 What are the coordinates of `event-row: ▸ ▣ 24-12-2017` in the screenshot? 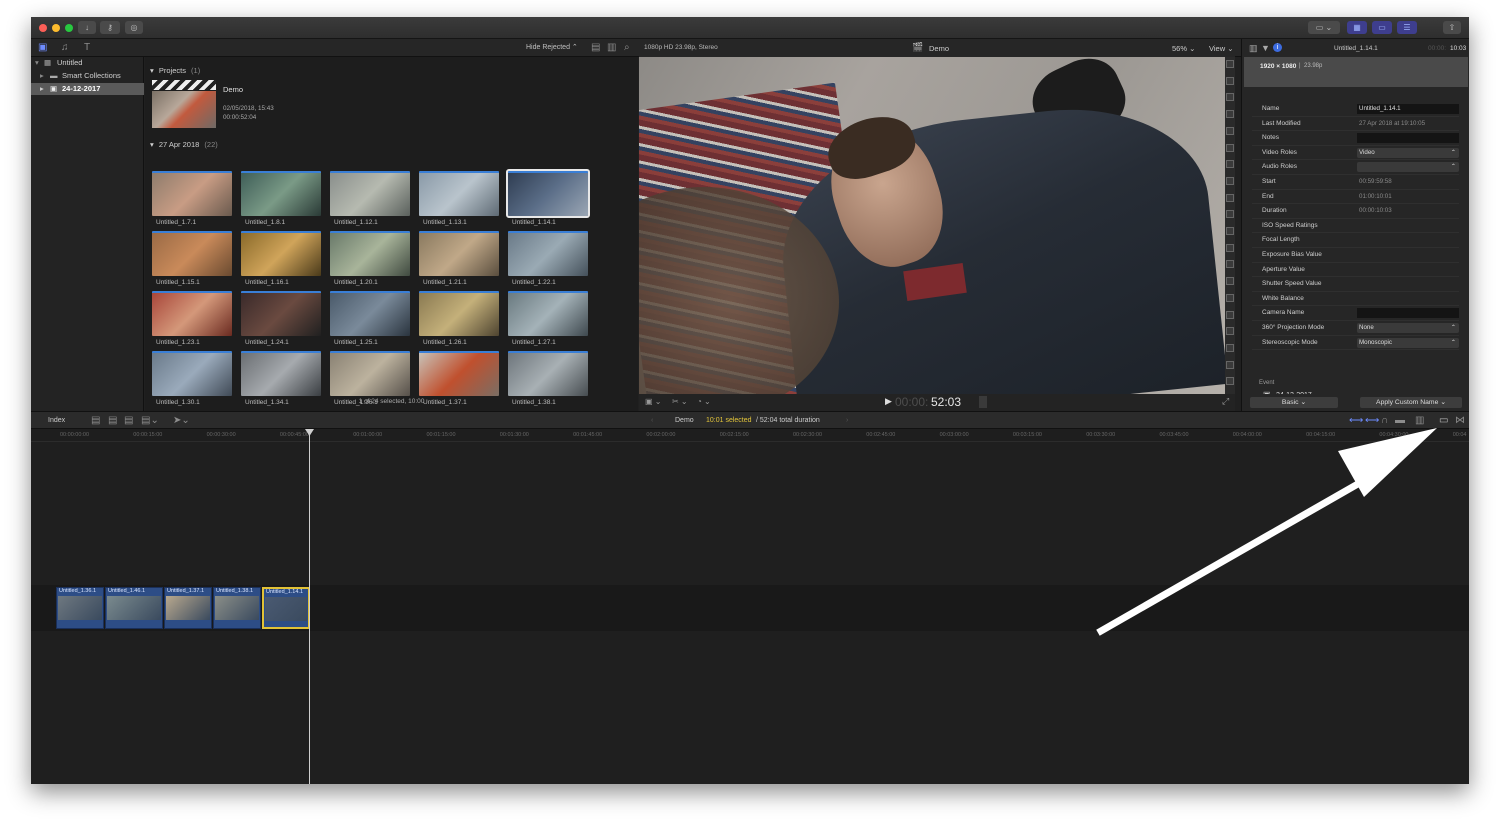 It's located at (87, 89).